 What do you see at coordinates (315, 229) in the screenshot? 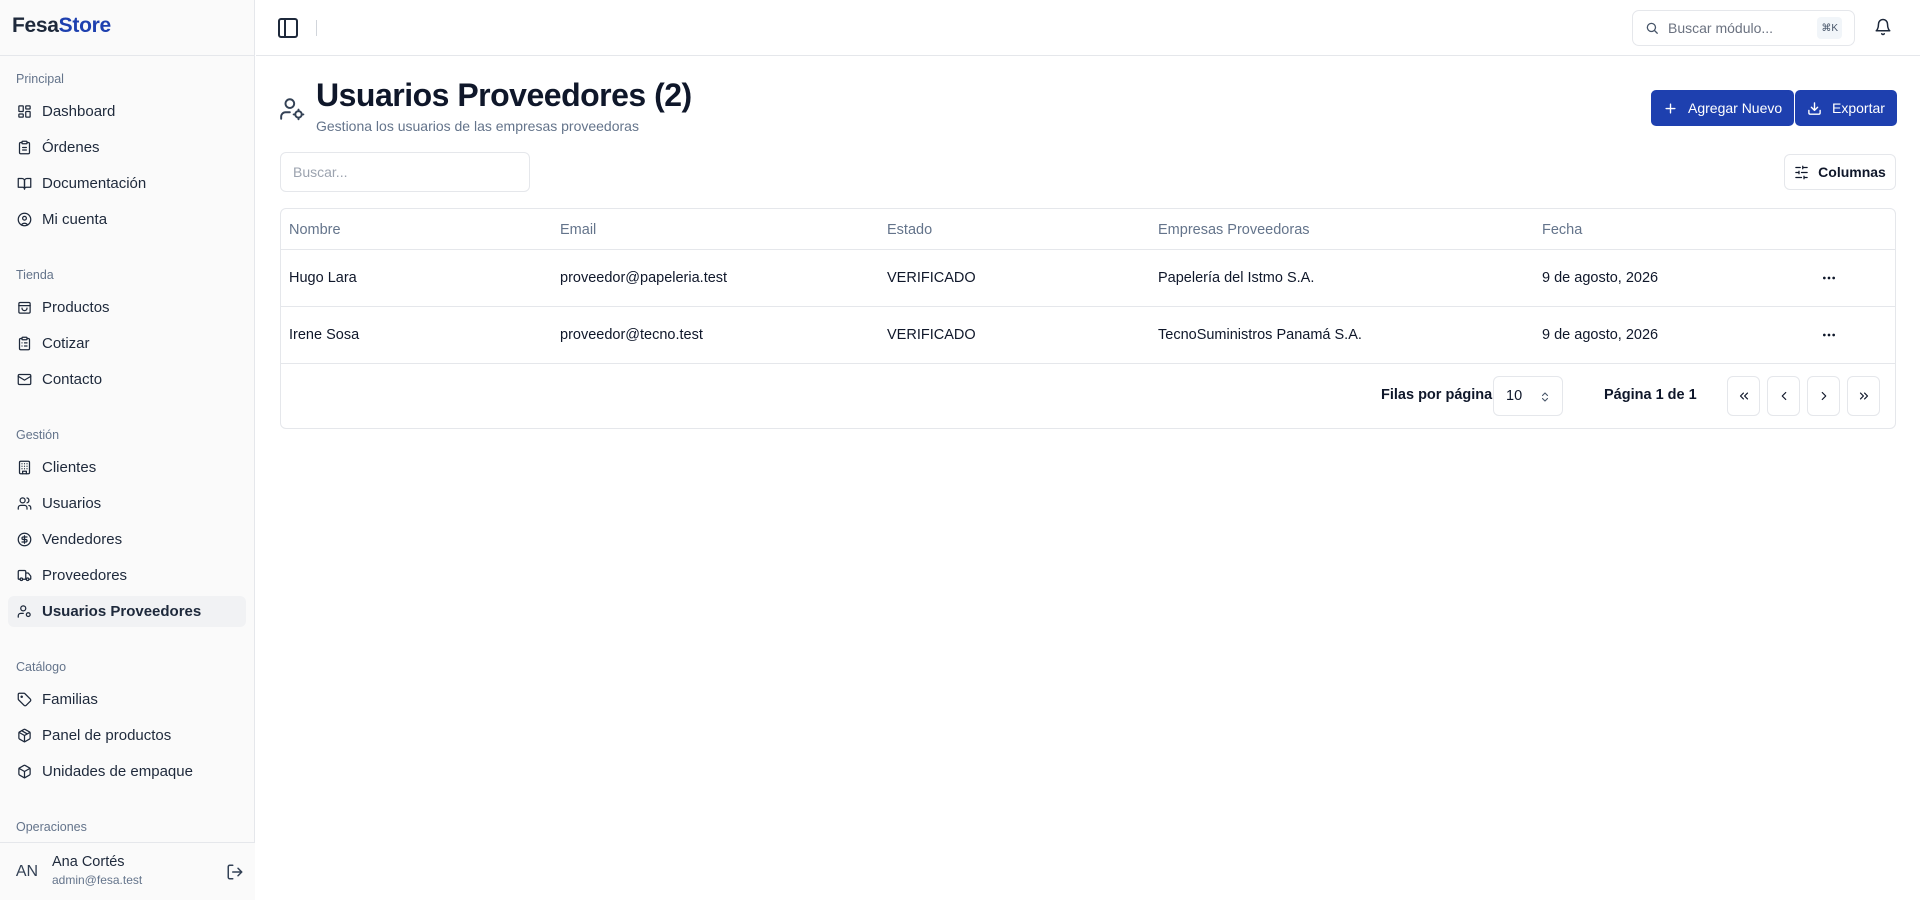
I see `column-header-nombre: Nombre` at bounding box center [315, 229].